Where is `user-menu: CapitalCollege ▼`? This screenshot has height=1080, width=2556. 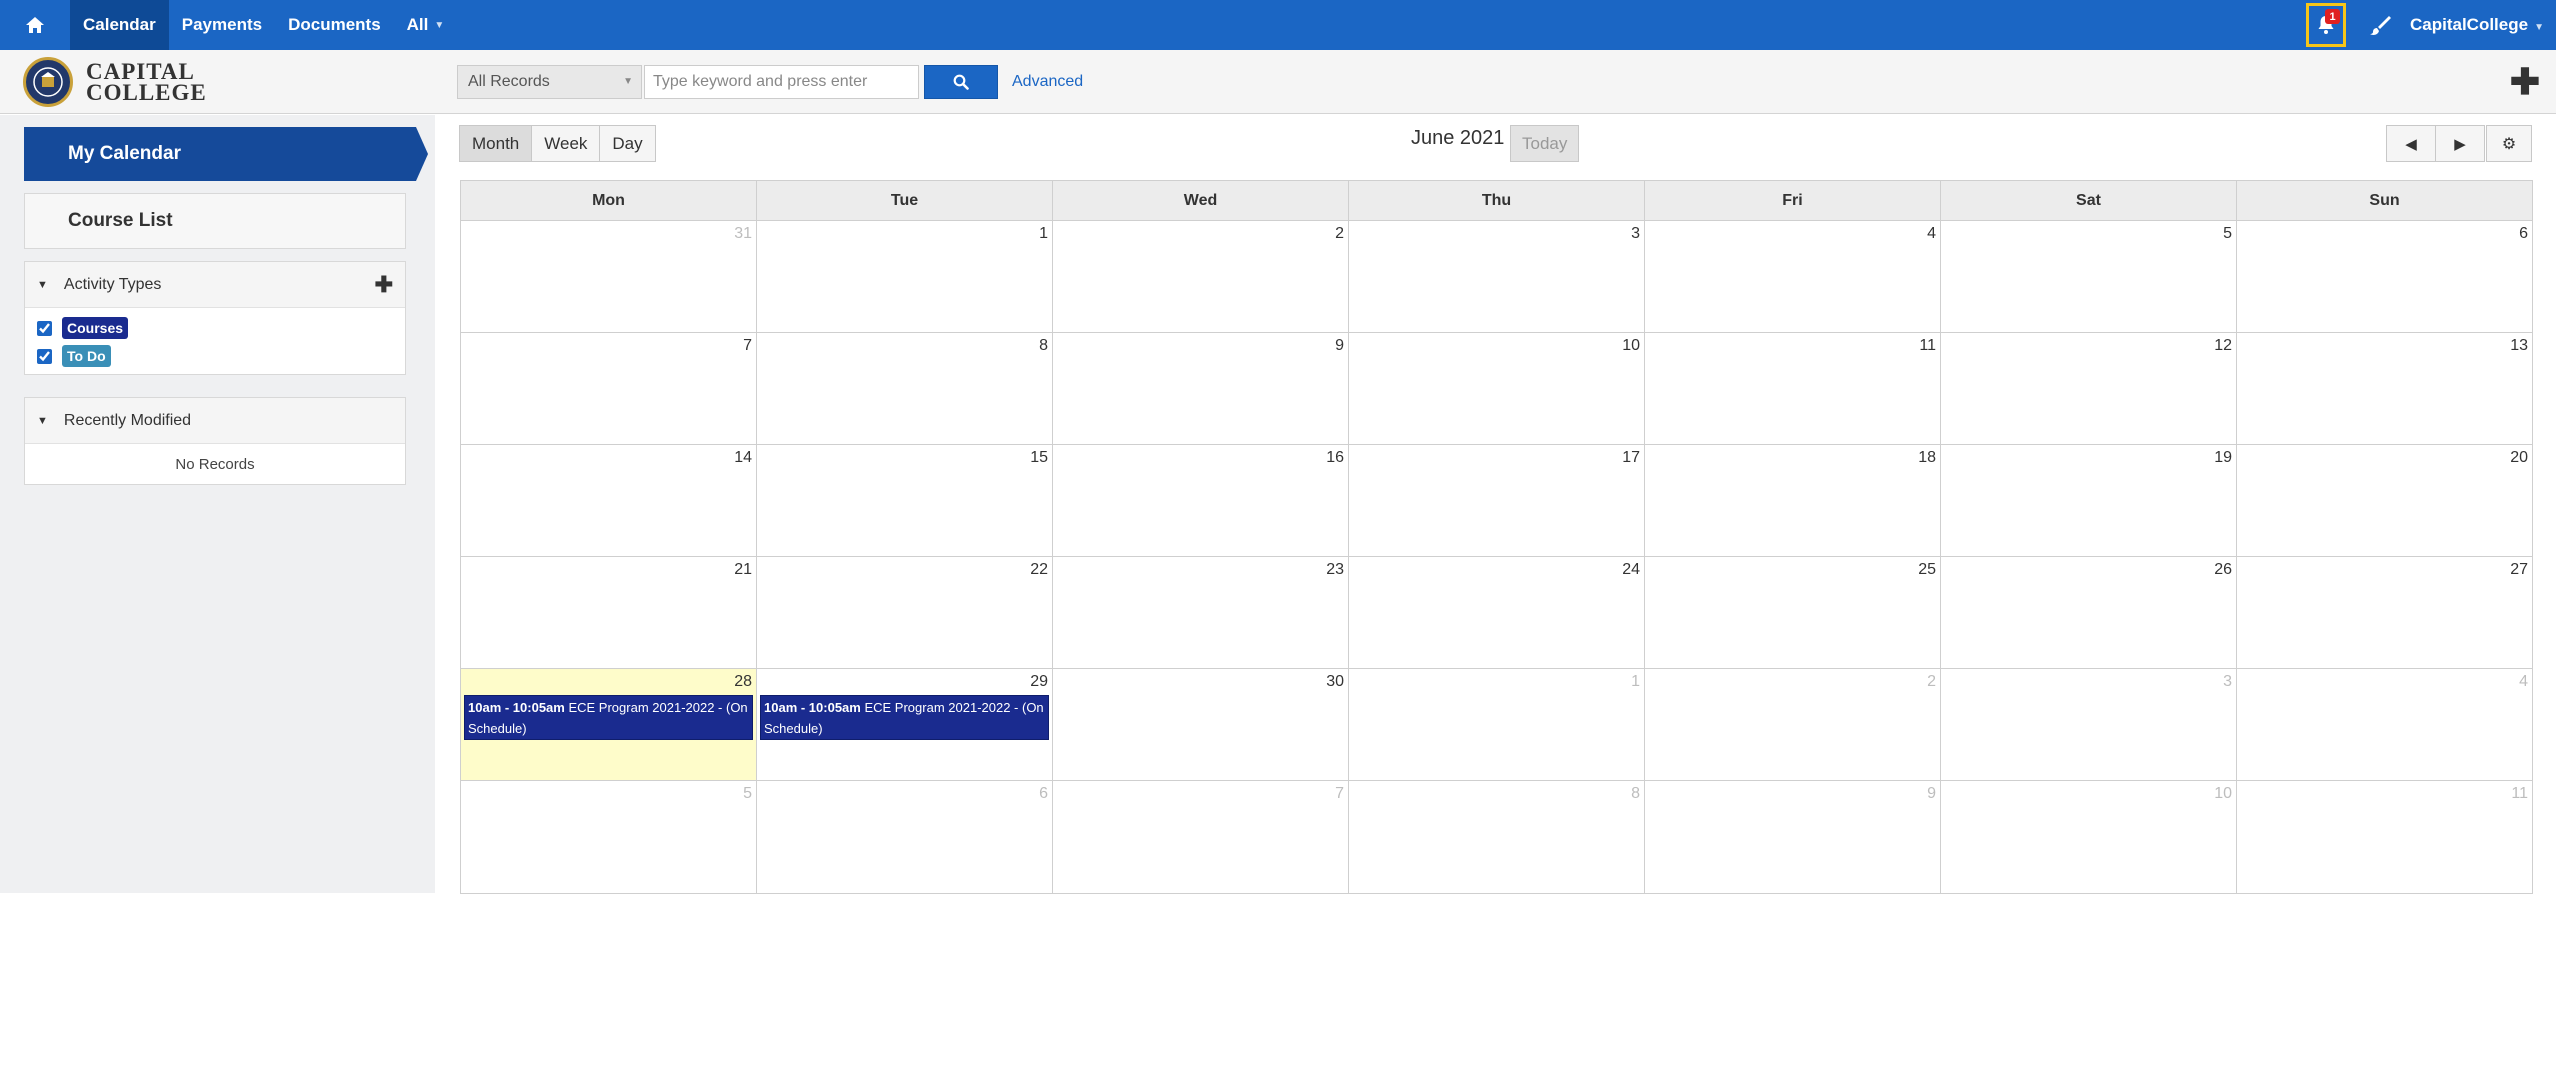 user-menu: CapitalCollege ▼ is located at coordinates (2483, 25).